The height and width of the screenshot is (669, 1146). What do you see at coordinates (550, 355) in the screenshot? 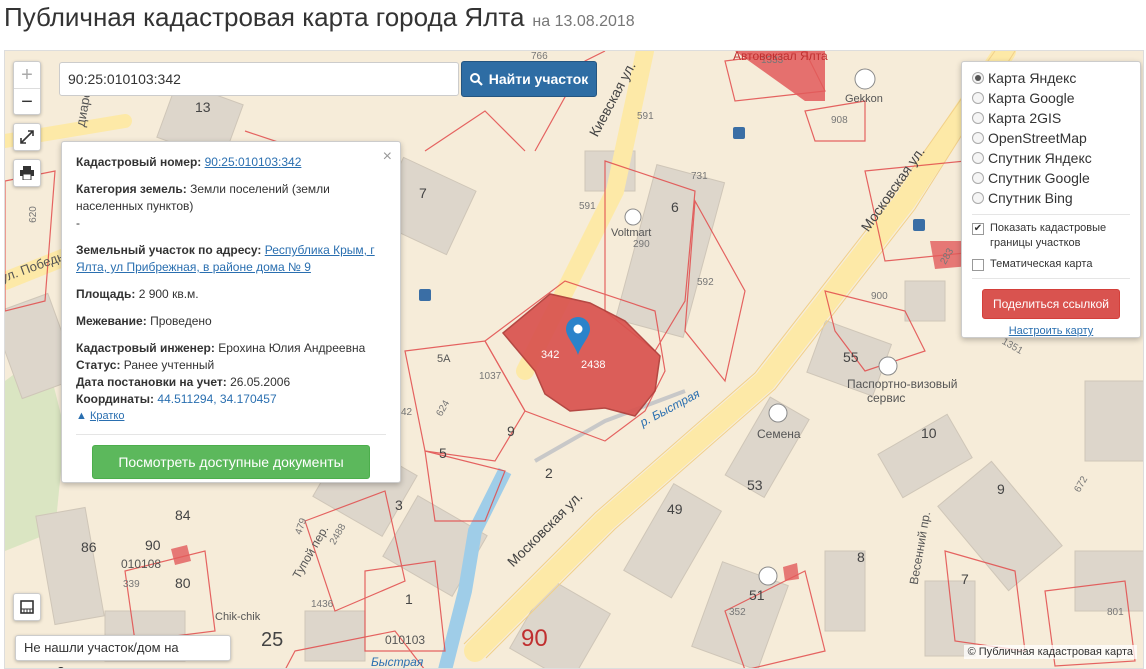
I see `map-label: 342` at bounding box center [550, 355].